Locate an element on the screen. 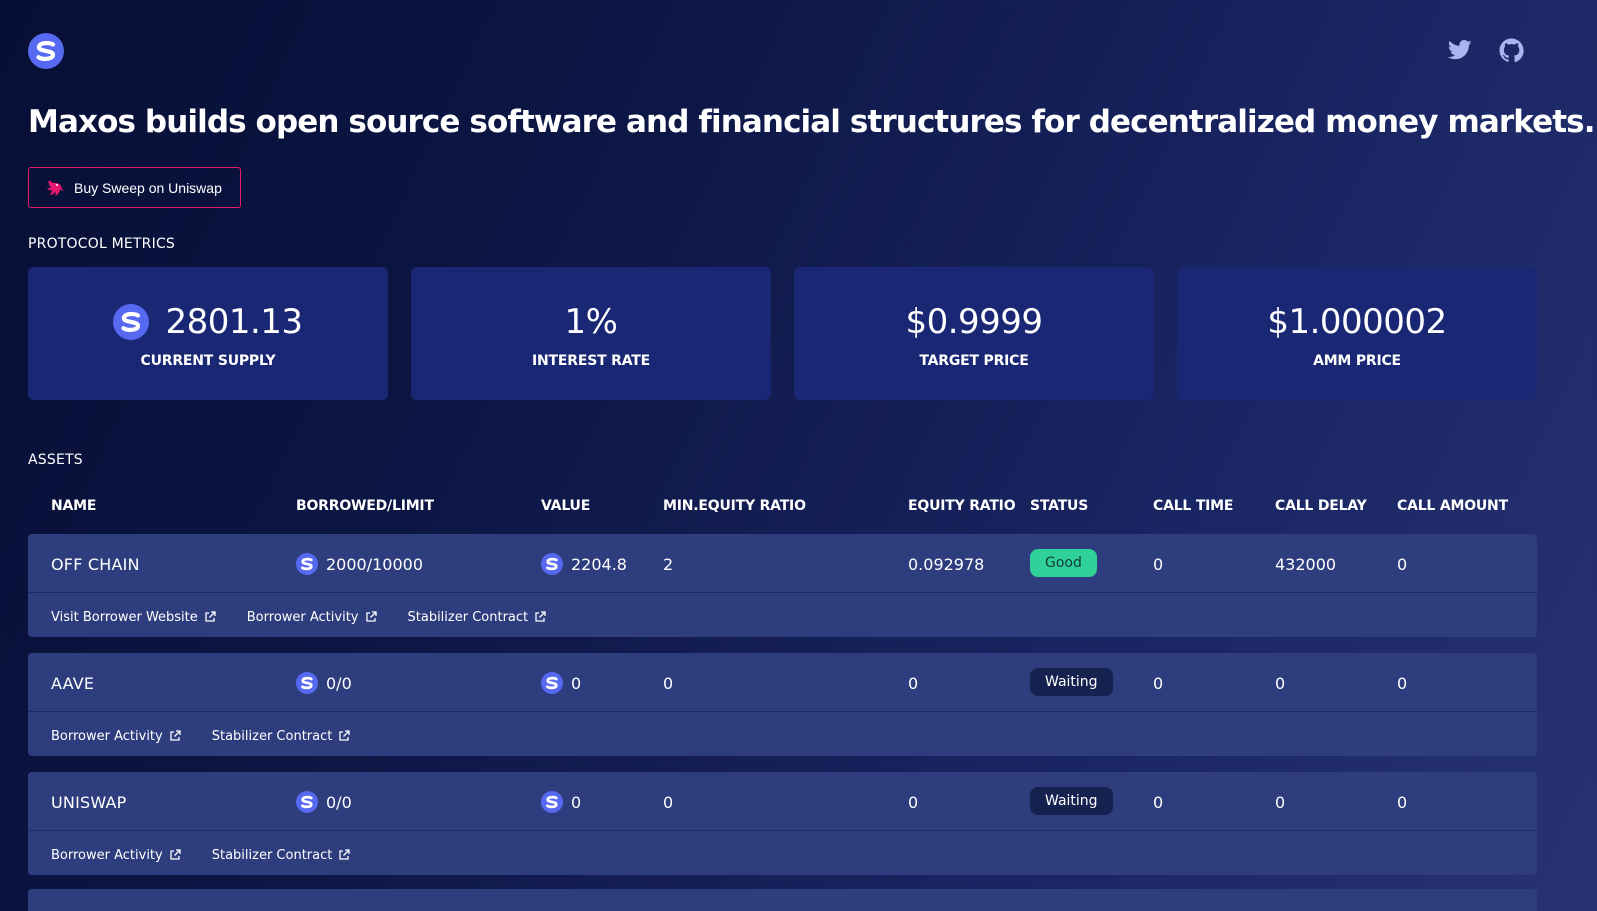 This screenshot has height=911, width=1597. column-header-status: STATUS is located at coordinates (1059, 506).